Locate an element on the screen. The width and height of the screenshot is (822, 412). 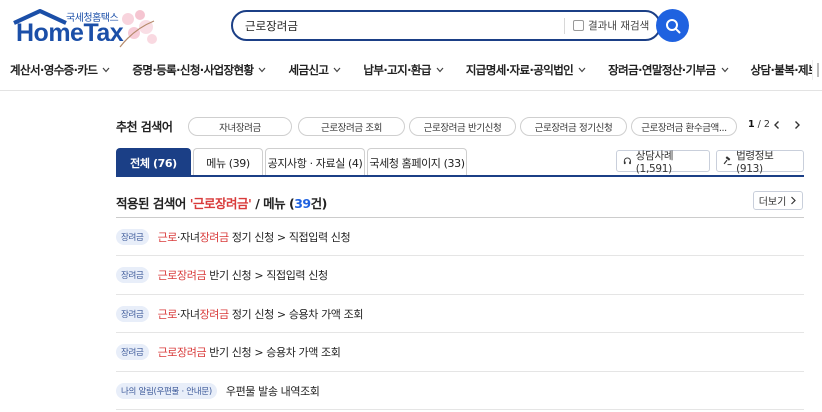
research-checkbox is located at coordinates (578, 25).